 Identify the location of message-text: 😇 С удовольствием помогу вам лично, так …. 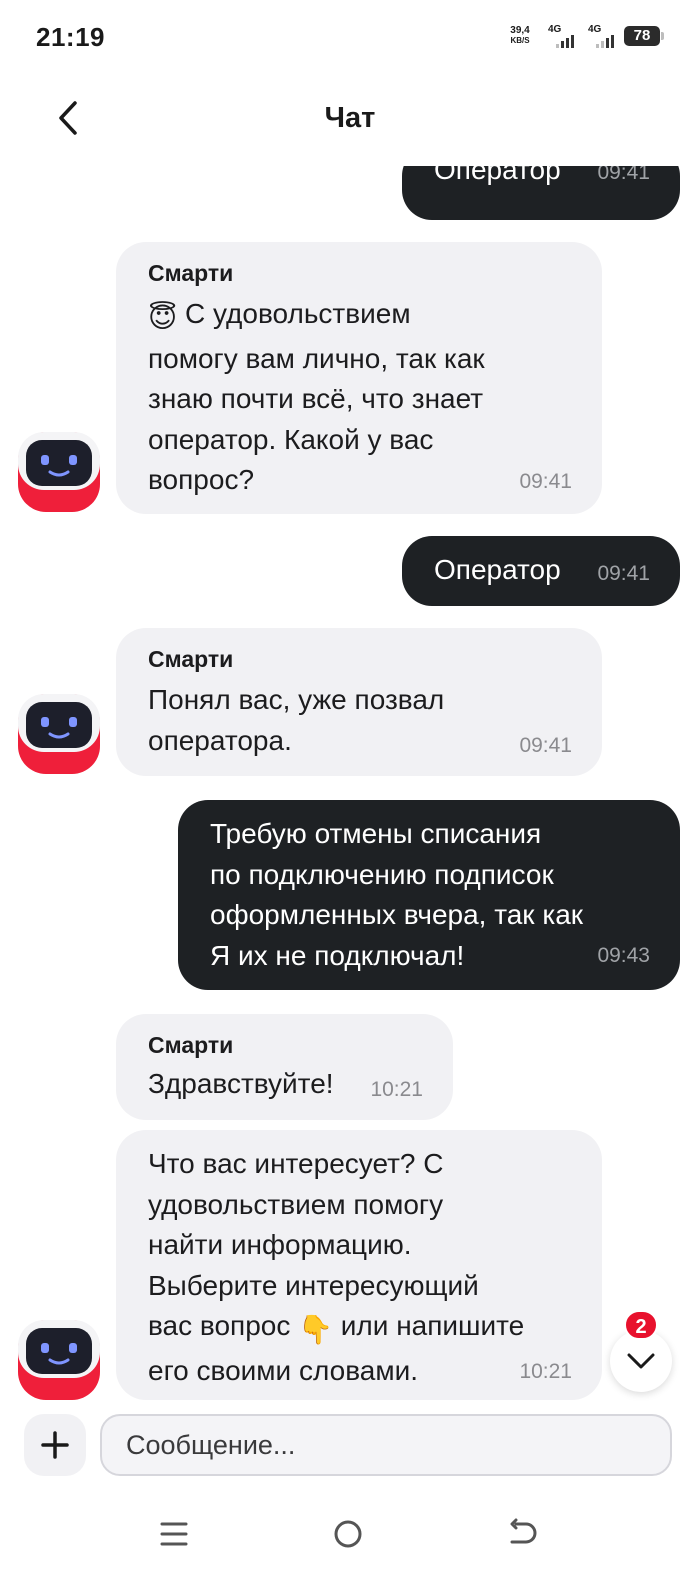
(316, 396).